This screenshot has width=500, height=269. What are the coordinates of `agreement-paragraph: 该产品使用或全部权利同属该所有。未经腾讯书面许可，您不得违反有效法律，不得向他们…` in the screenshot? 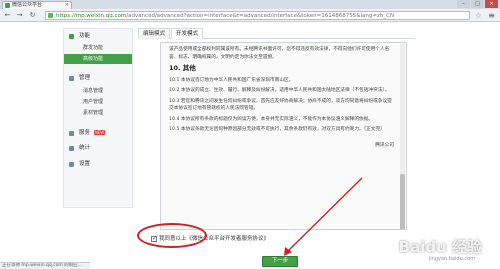 It's located at (279, 53).